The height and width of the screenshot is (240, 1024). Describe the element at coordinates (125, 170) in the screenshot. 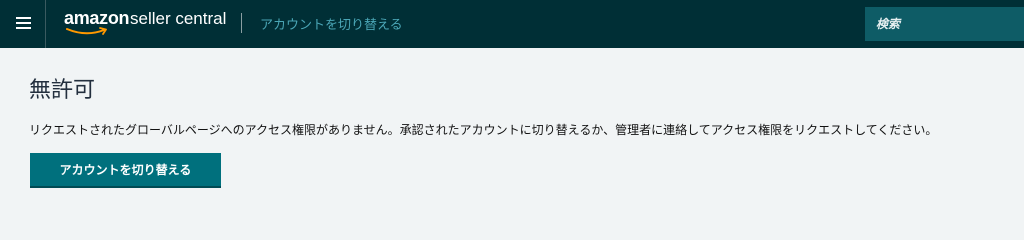

I see `switch-account-button: アカウントを切り替える` at that location.